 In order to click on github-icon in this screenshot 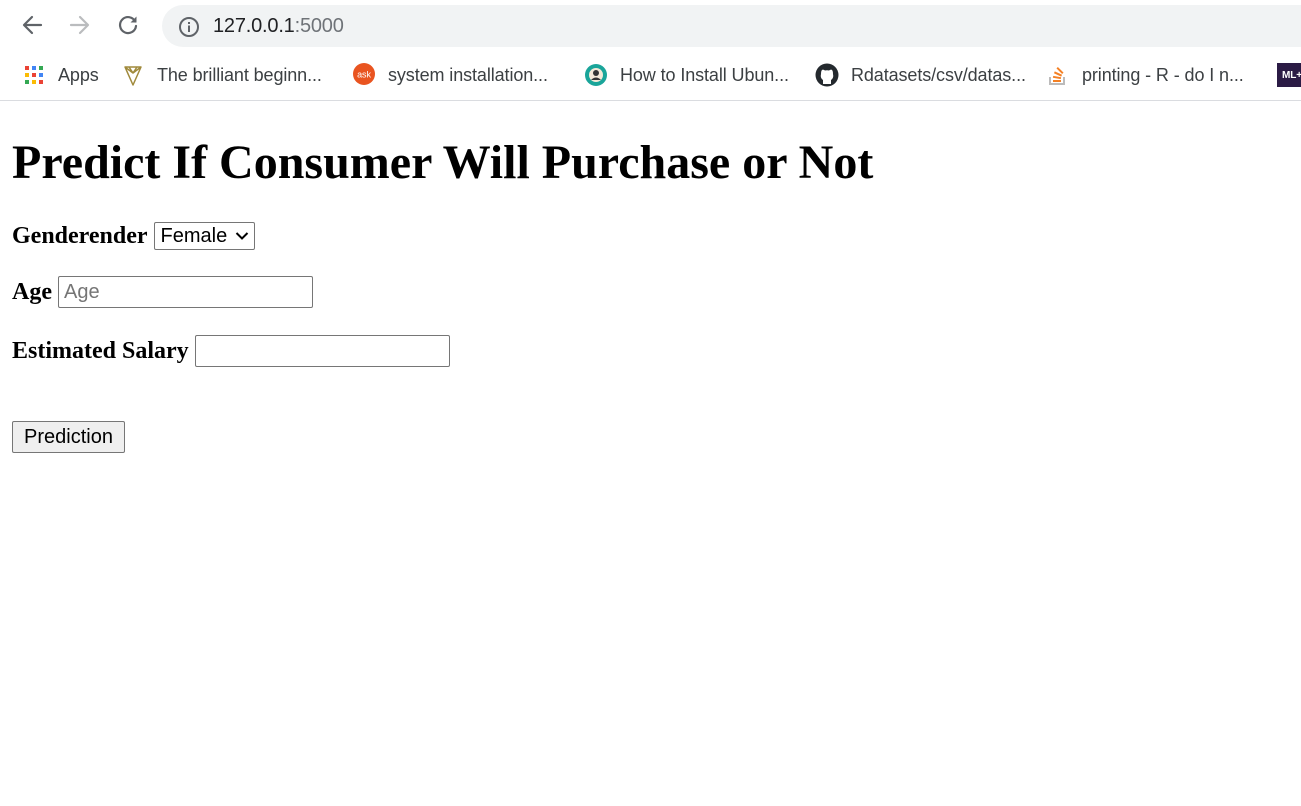, I will do `click(827, 75)`.